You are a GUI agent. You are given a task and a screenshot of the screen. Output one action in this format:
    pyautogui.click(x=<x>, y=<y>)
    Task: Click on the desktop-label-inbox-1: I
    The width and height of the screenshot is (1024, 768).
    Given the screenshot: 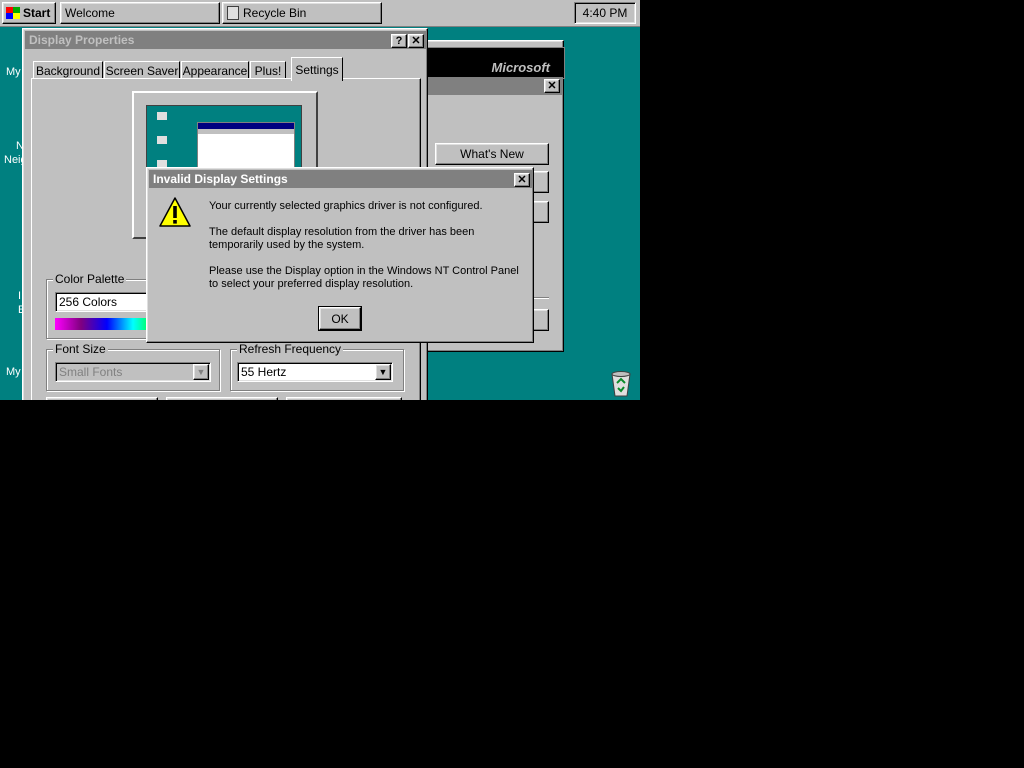 What is the action you would take?
    pyautogui.click(x=19, y=296)
    